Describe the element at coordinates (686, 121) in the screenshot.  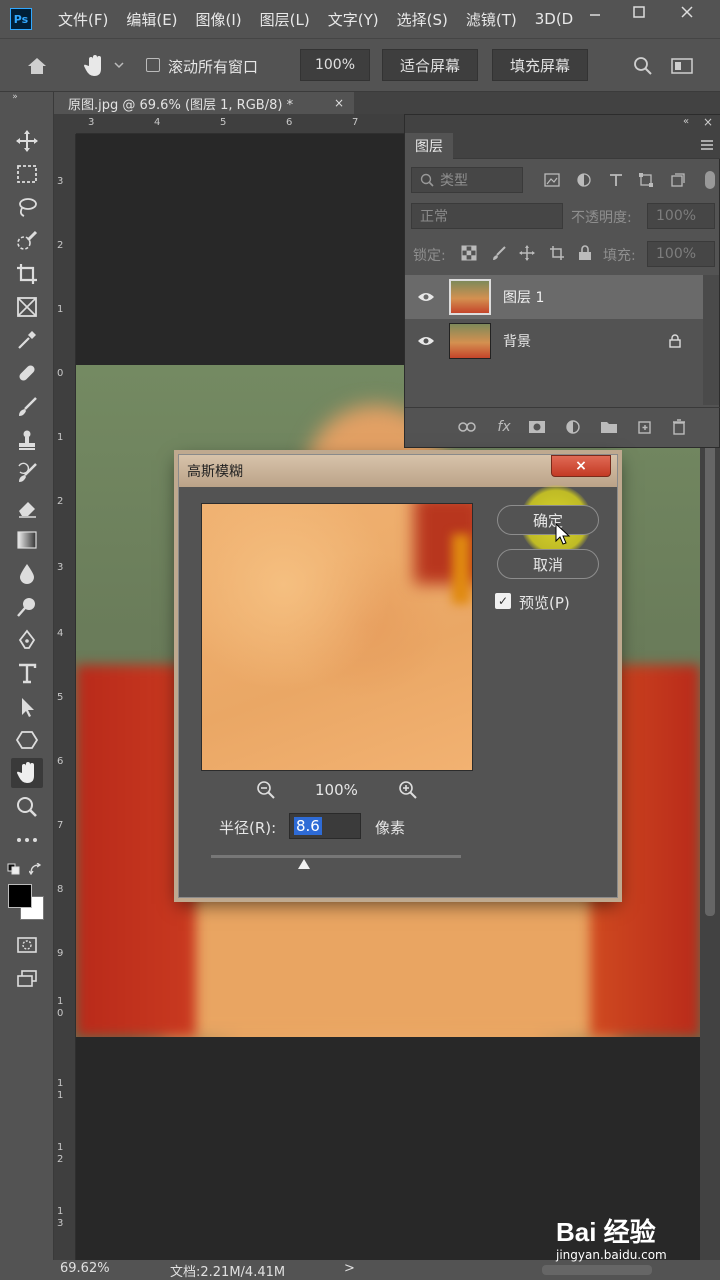
I see `collapse-panel-icon: «` at that location.